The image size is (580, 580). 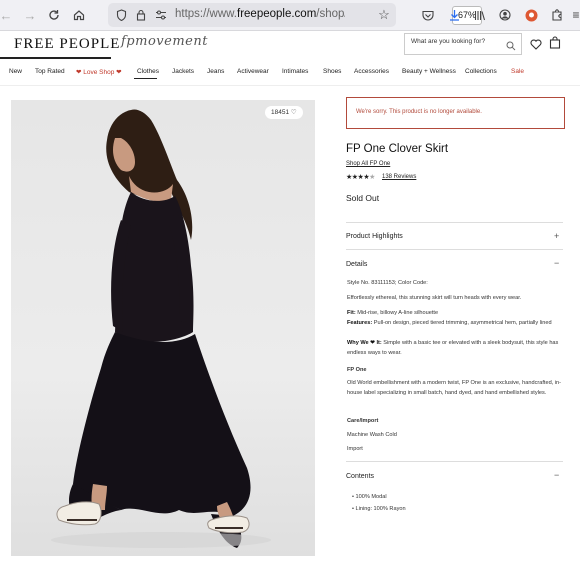 What do you see at coordinates (387, 283) in the screenshot?
I see `style-number: Style No. 83111153; Color Code:` at bounding box center [387, 283].